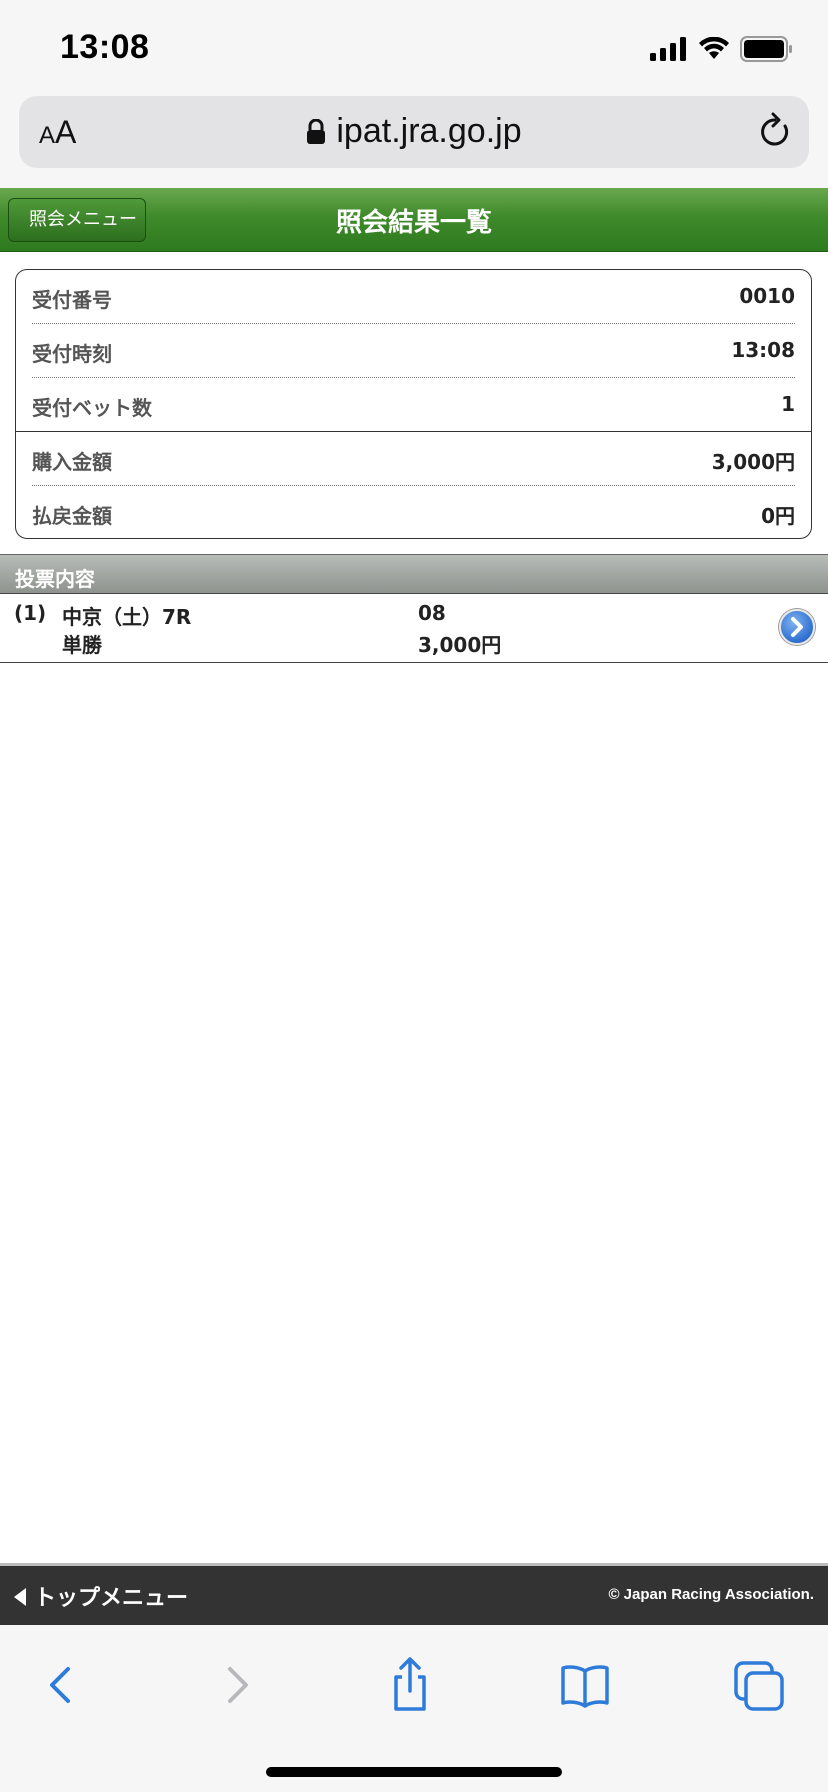  Describe the element at coordinates (760, 1685) in the screenshot. I see `tabs-icon` at that location.